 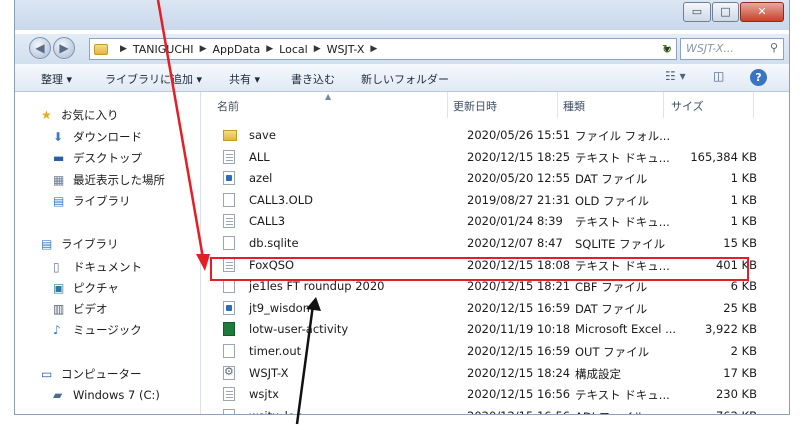 What do you see at coordinates (244, 79) in the screenshot?
I see `share-menu: 共有 ▾` at bounding box center [244, 79].